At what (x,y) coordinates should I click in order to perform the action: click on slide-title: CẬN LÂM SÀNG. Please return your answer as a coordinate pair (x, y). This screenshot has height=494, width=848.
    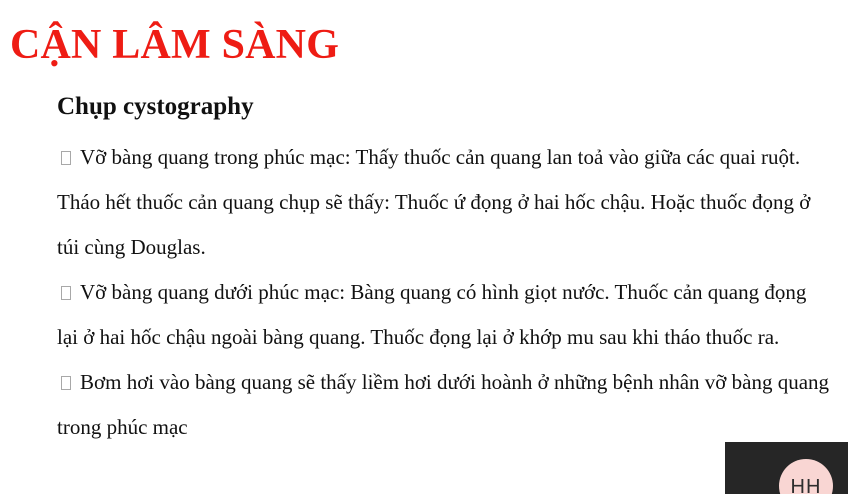
    Looking at the image, I should click on (175, 45).